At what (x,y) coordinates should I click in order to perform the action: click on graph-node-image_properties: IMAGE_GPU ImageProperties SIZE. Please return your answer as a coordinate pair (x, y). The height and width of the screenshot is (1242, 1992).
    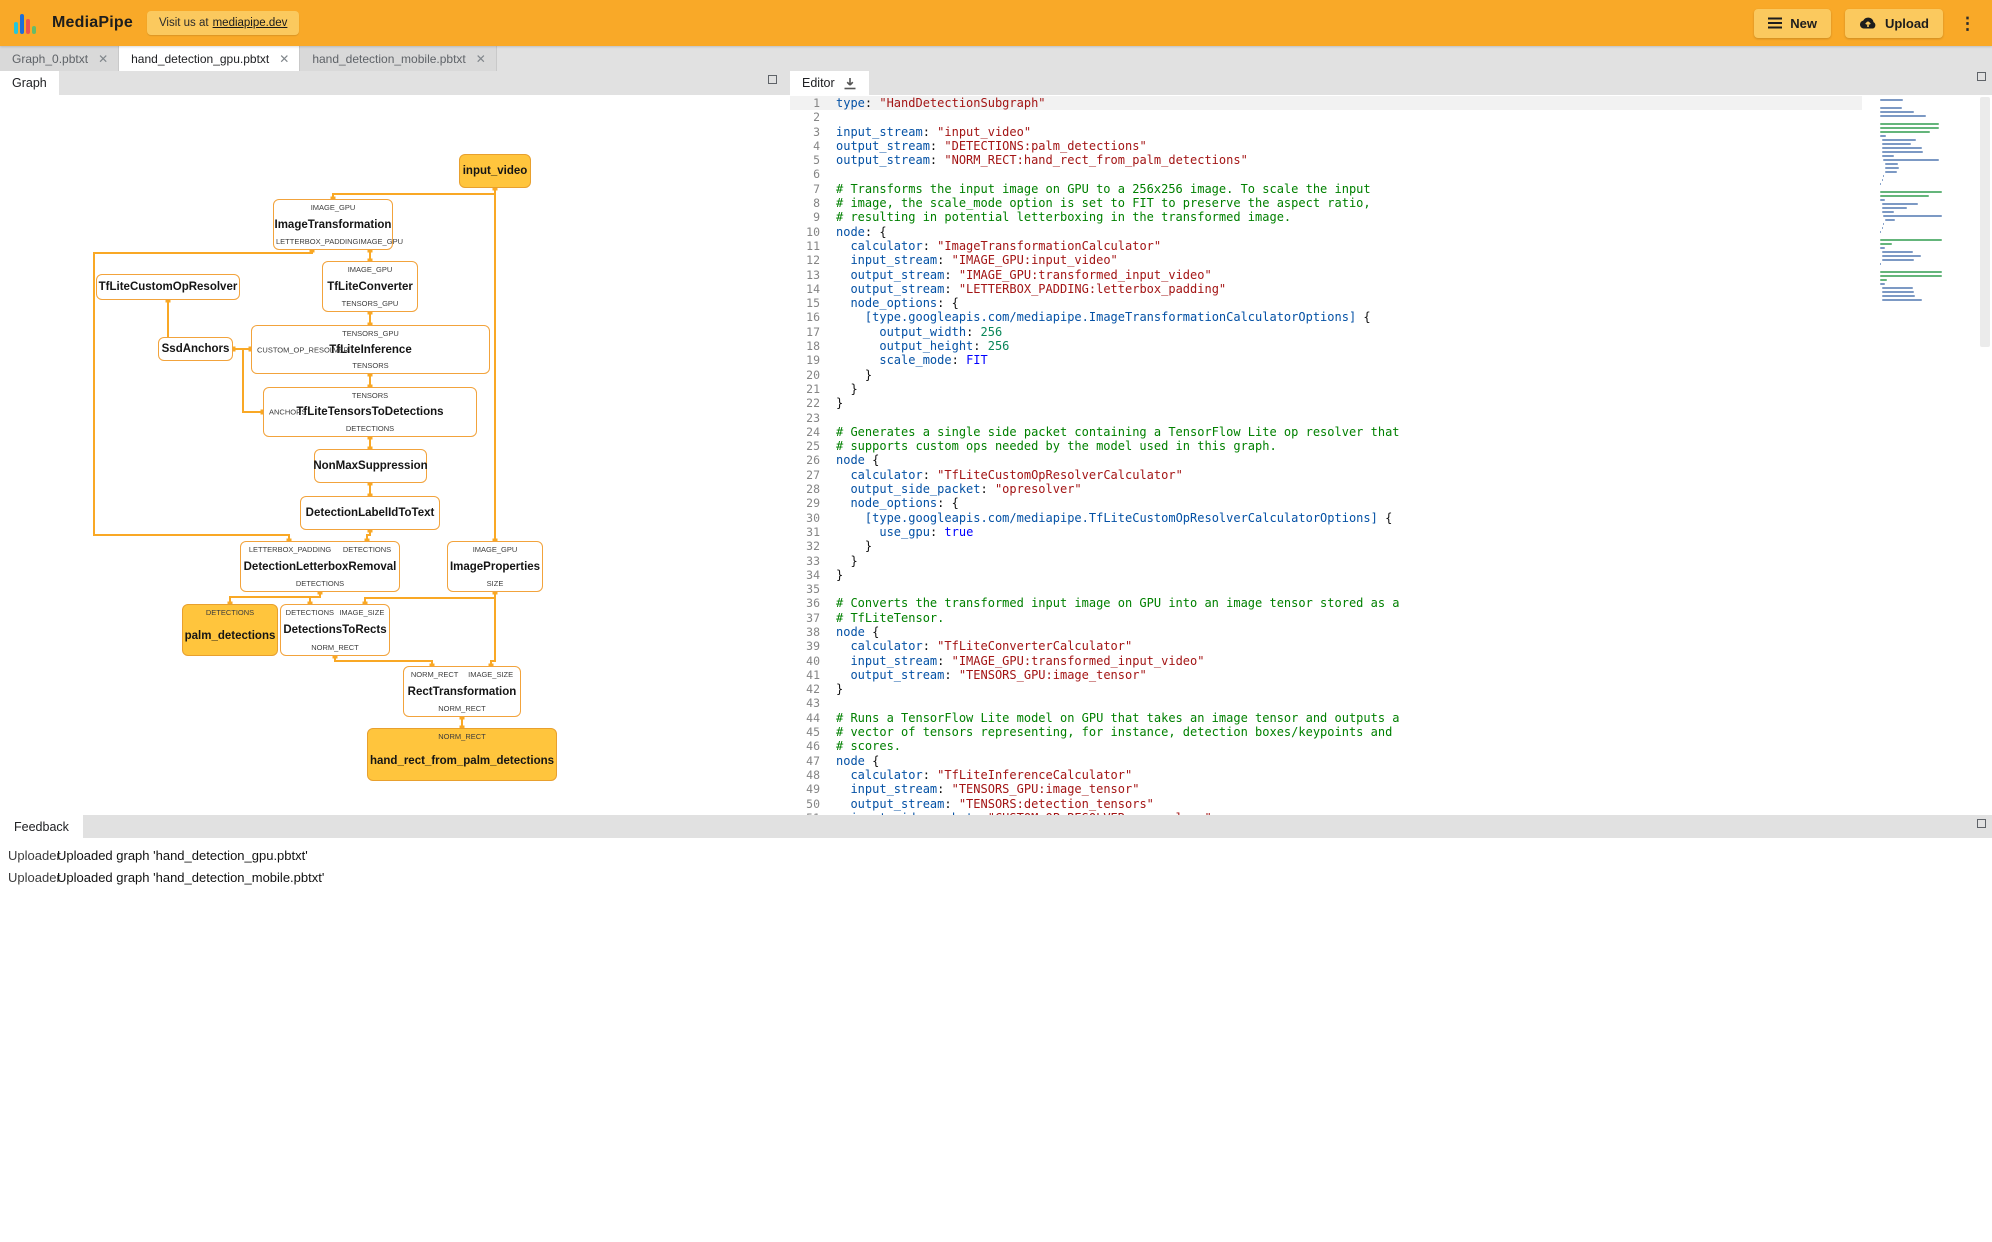
    Looking at the image, I should click on (495, 566).